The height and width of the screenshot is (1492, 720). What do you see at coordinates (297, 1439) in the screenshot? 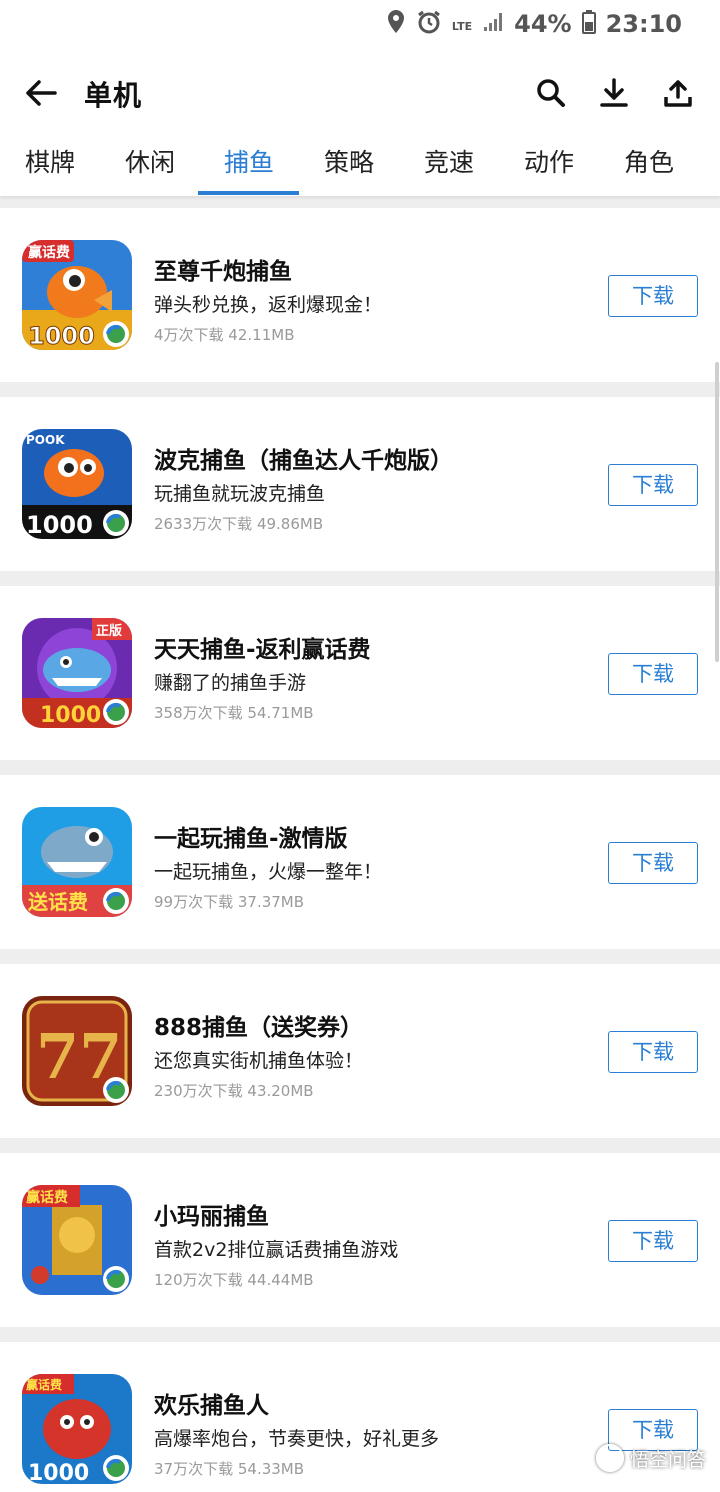
I see `app-description: 高爆率炮台，节奏更快，好礼更多` at bounding box center [297, 1439].